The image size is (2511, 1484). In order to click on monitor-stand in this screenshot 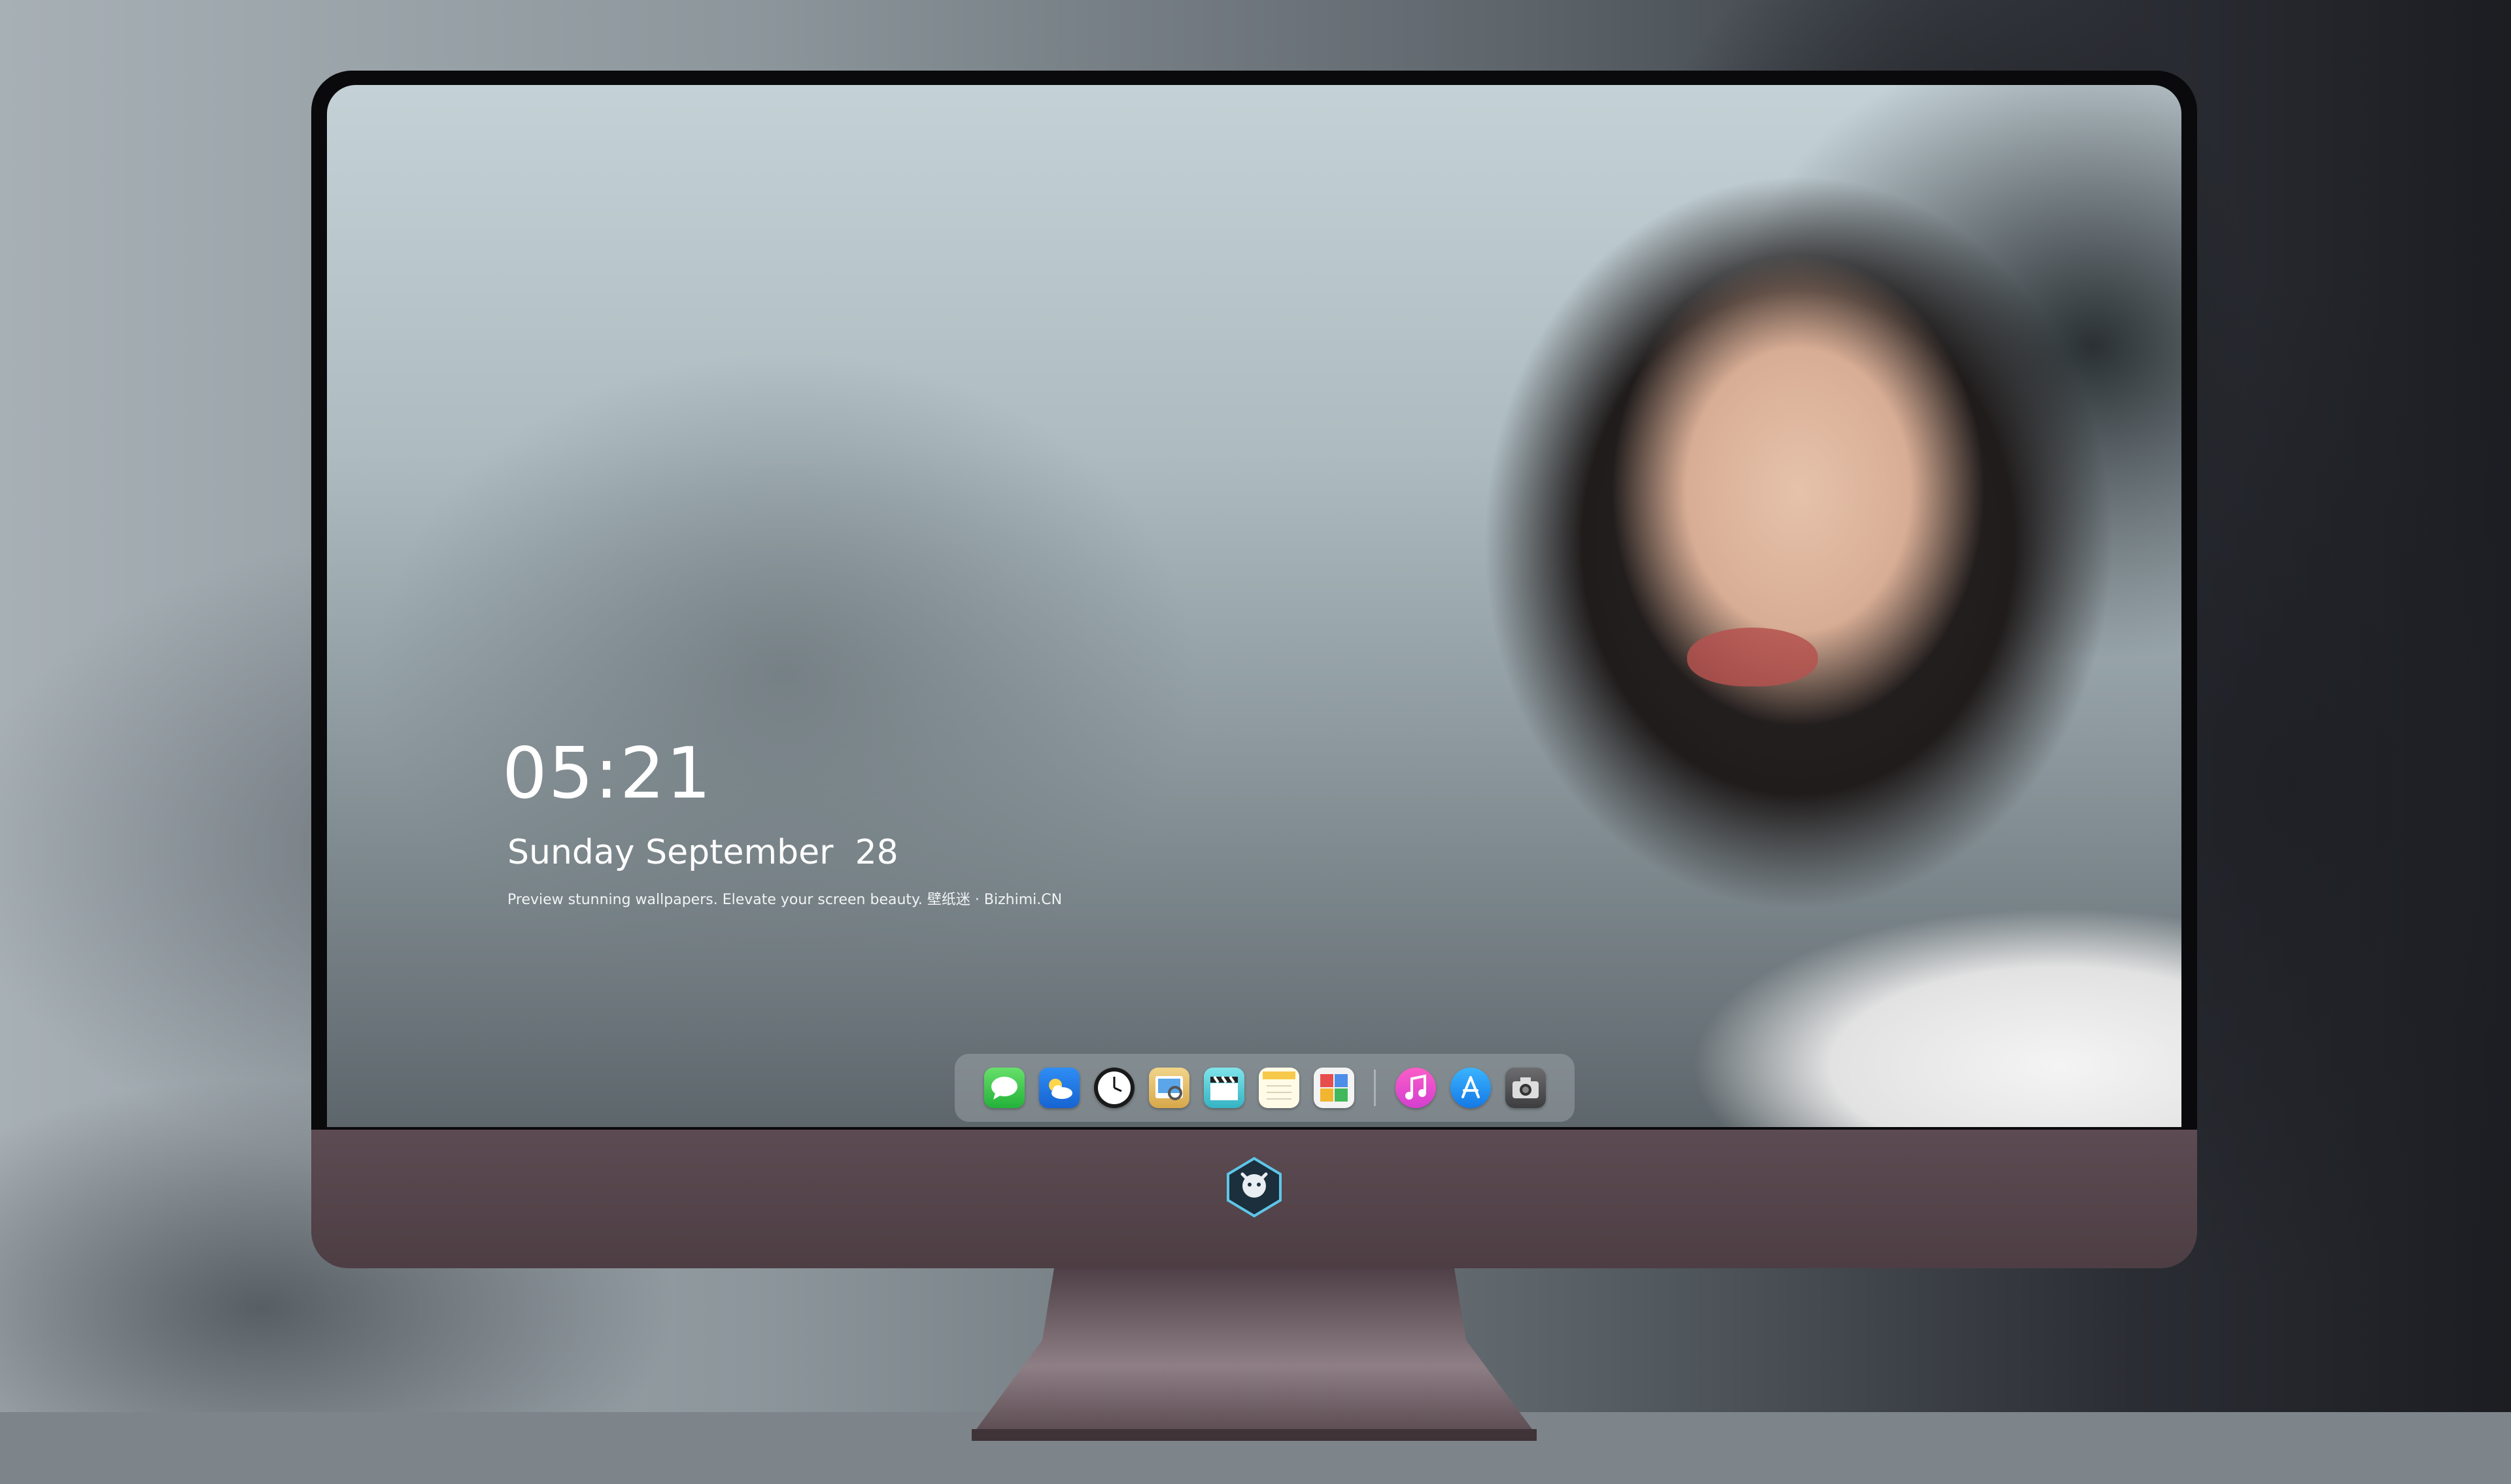, I will do `click(1254, 1355)`.